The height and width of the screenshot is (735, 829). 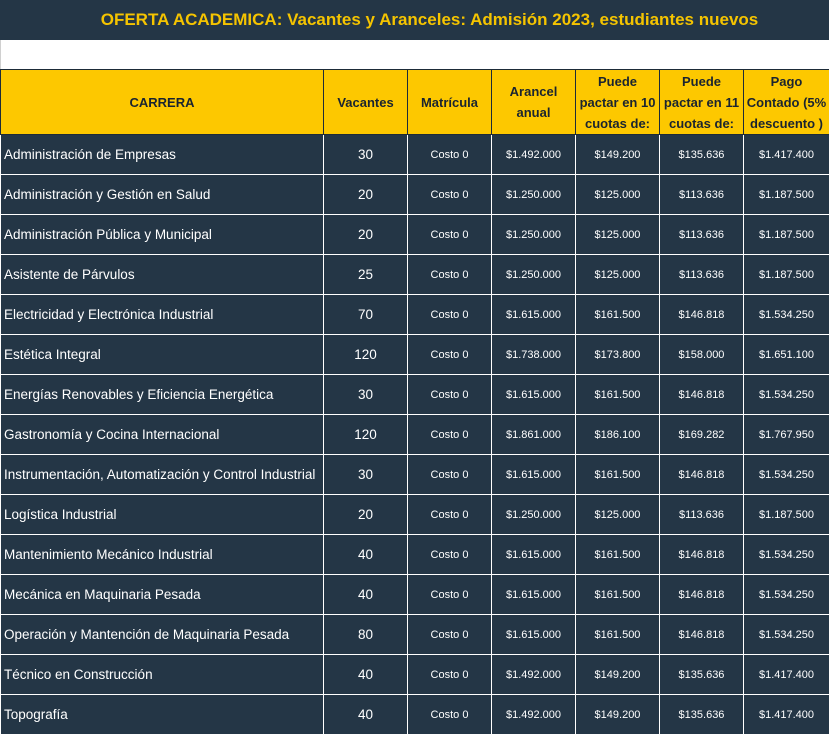 What do you see at coordinates (162, 715) in the screenshot?
I see `cell-carrera: Topografía` at bounding box center [162, 715].